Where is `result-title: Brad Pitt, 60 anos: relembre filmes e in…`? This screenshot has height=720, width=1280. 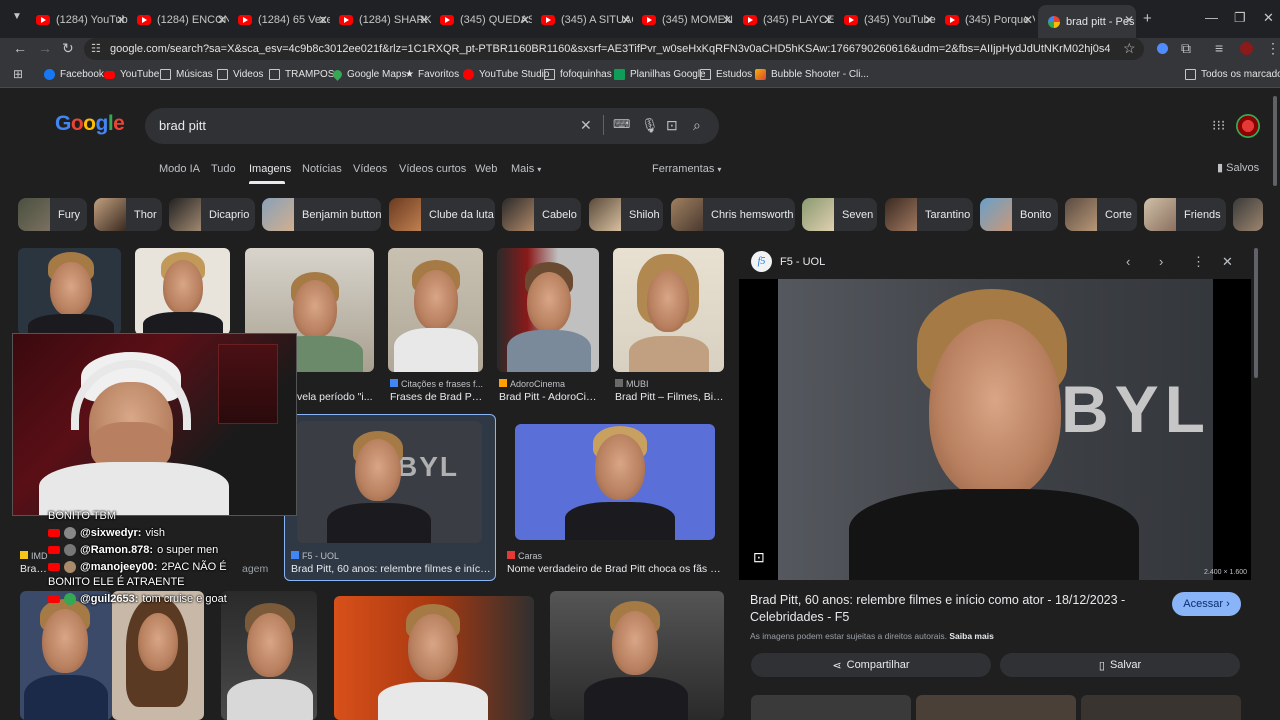 result-title: Brad Pitt, 60 anos: relembre filmes e in… is located at coordinates (391, 569).